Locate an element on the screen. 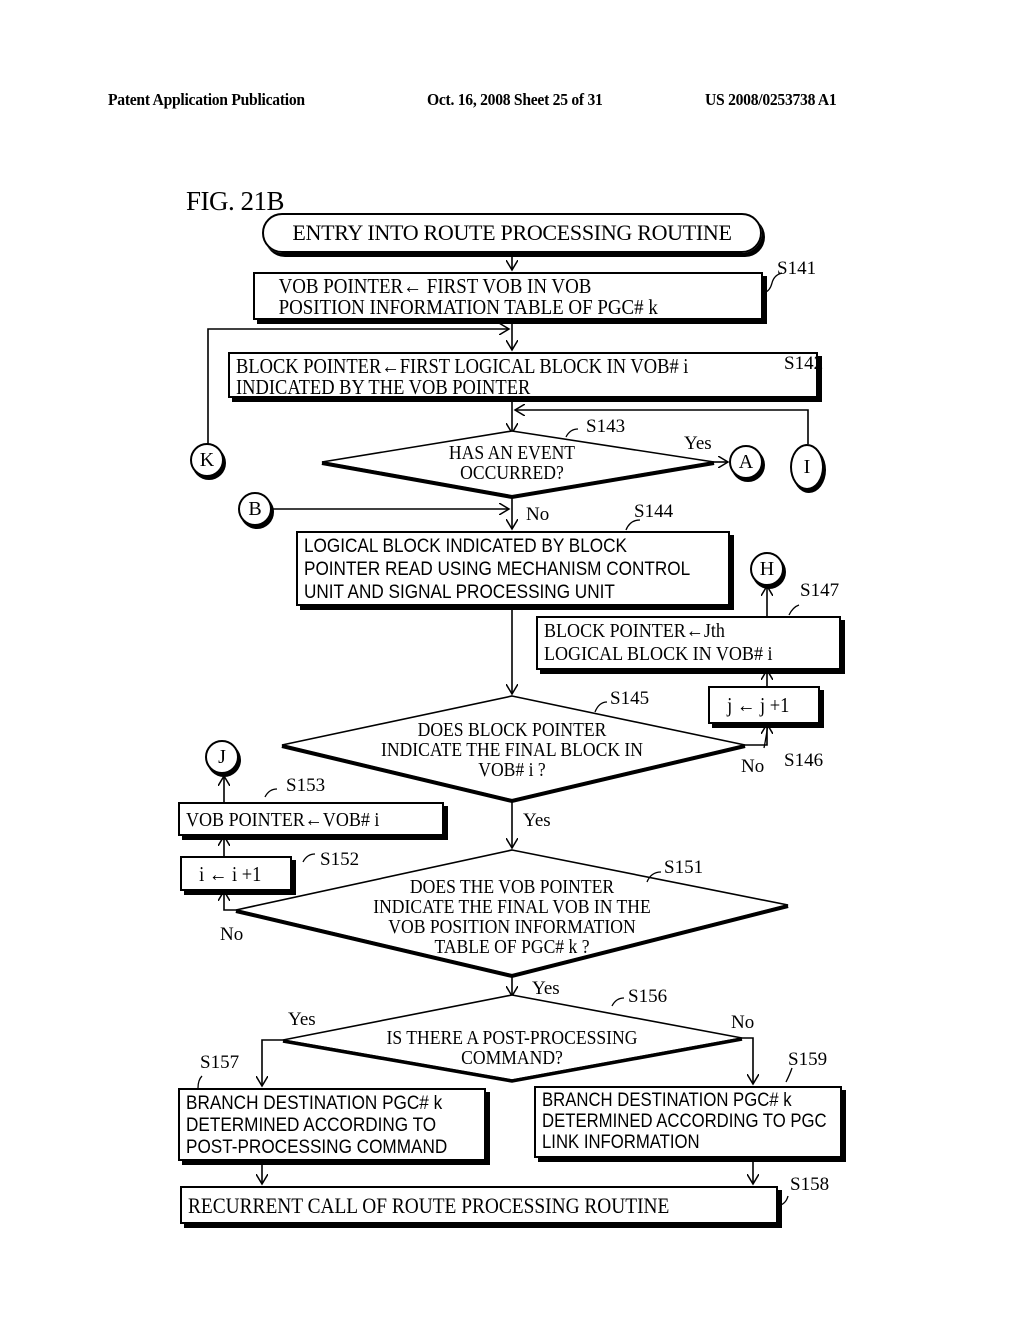 The width and height of the screenshot is (1024, 1320). step-s145-line-3: VOB# i ? is located at coordinates (512, 770).